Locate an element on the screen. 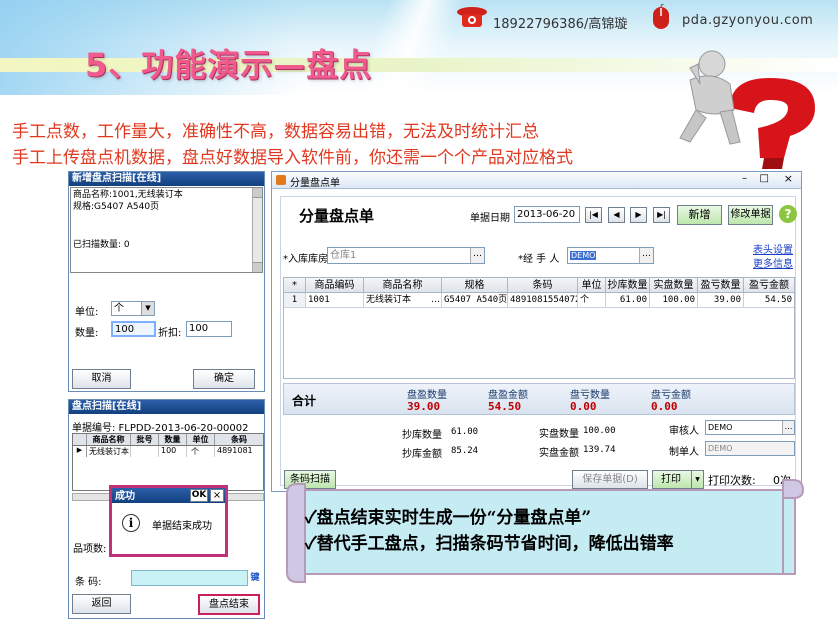 Image resolution: width=838 pixels, height=625 pixels. grid-header: * 商品编码 商品名称 规格 条码 单位 抄库数量 实盘数量 盈亏数量 盈亏金额 is located at coordinates (539, 285).